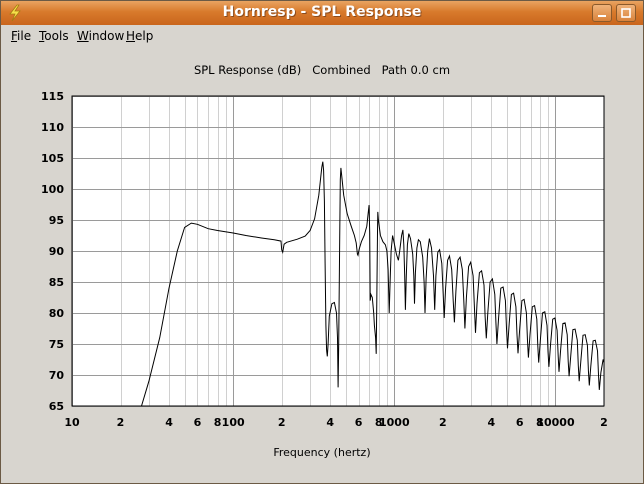 This screenshot has width=644, height=484. I want to click on y-tick-label: 75, so click(56, 344).